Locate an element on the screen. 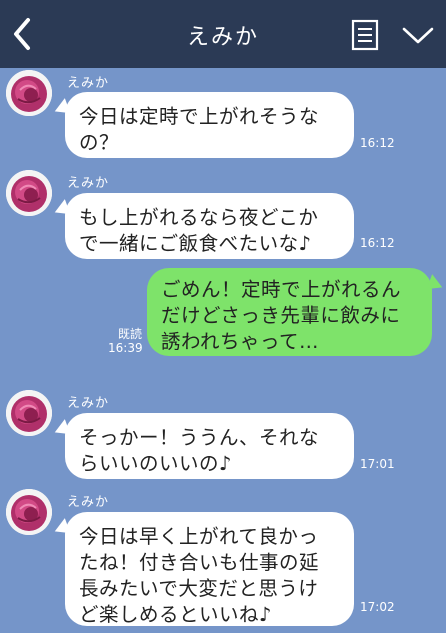  message-bubble: 今日は定時で上がれそうな の？ is located at coordinates (209, 125).